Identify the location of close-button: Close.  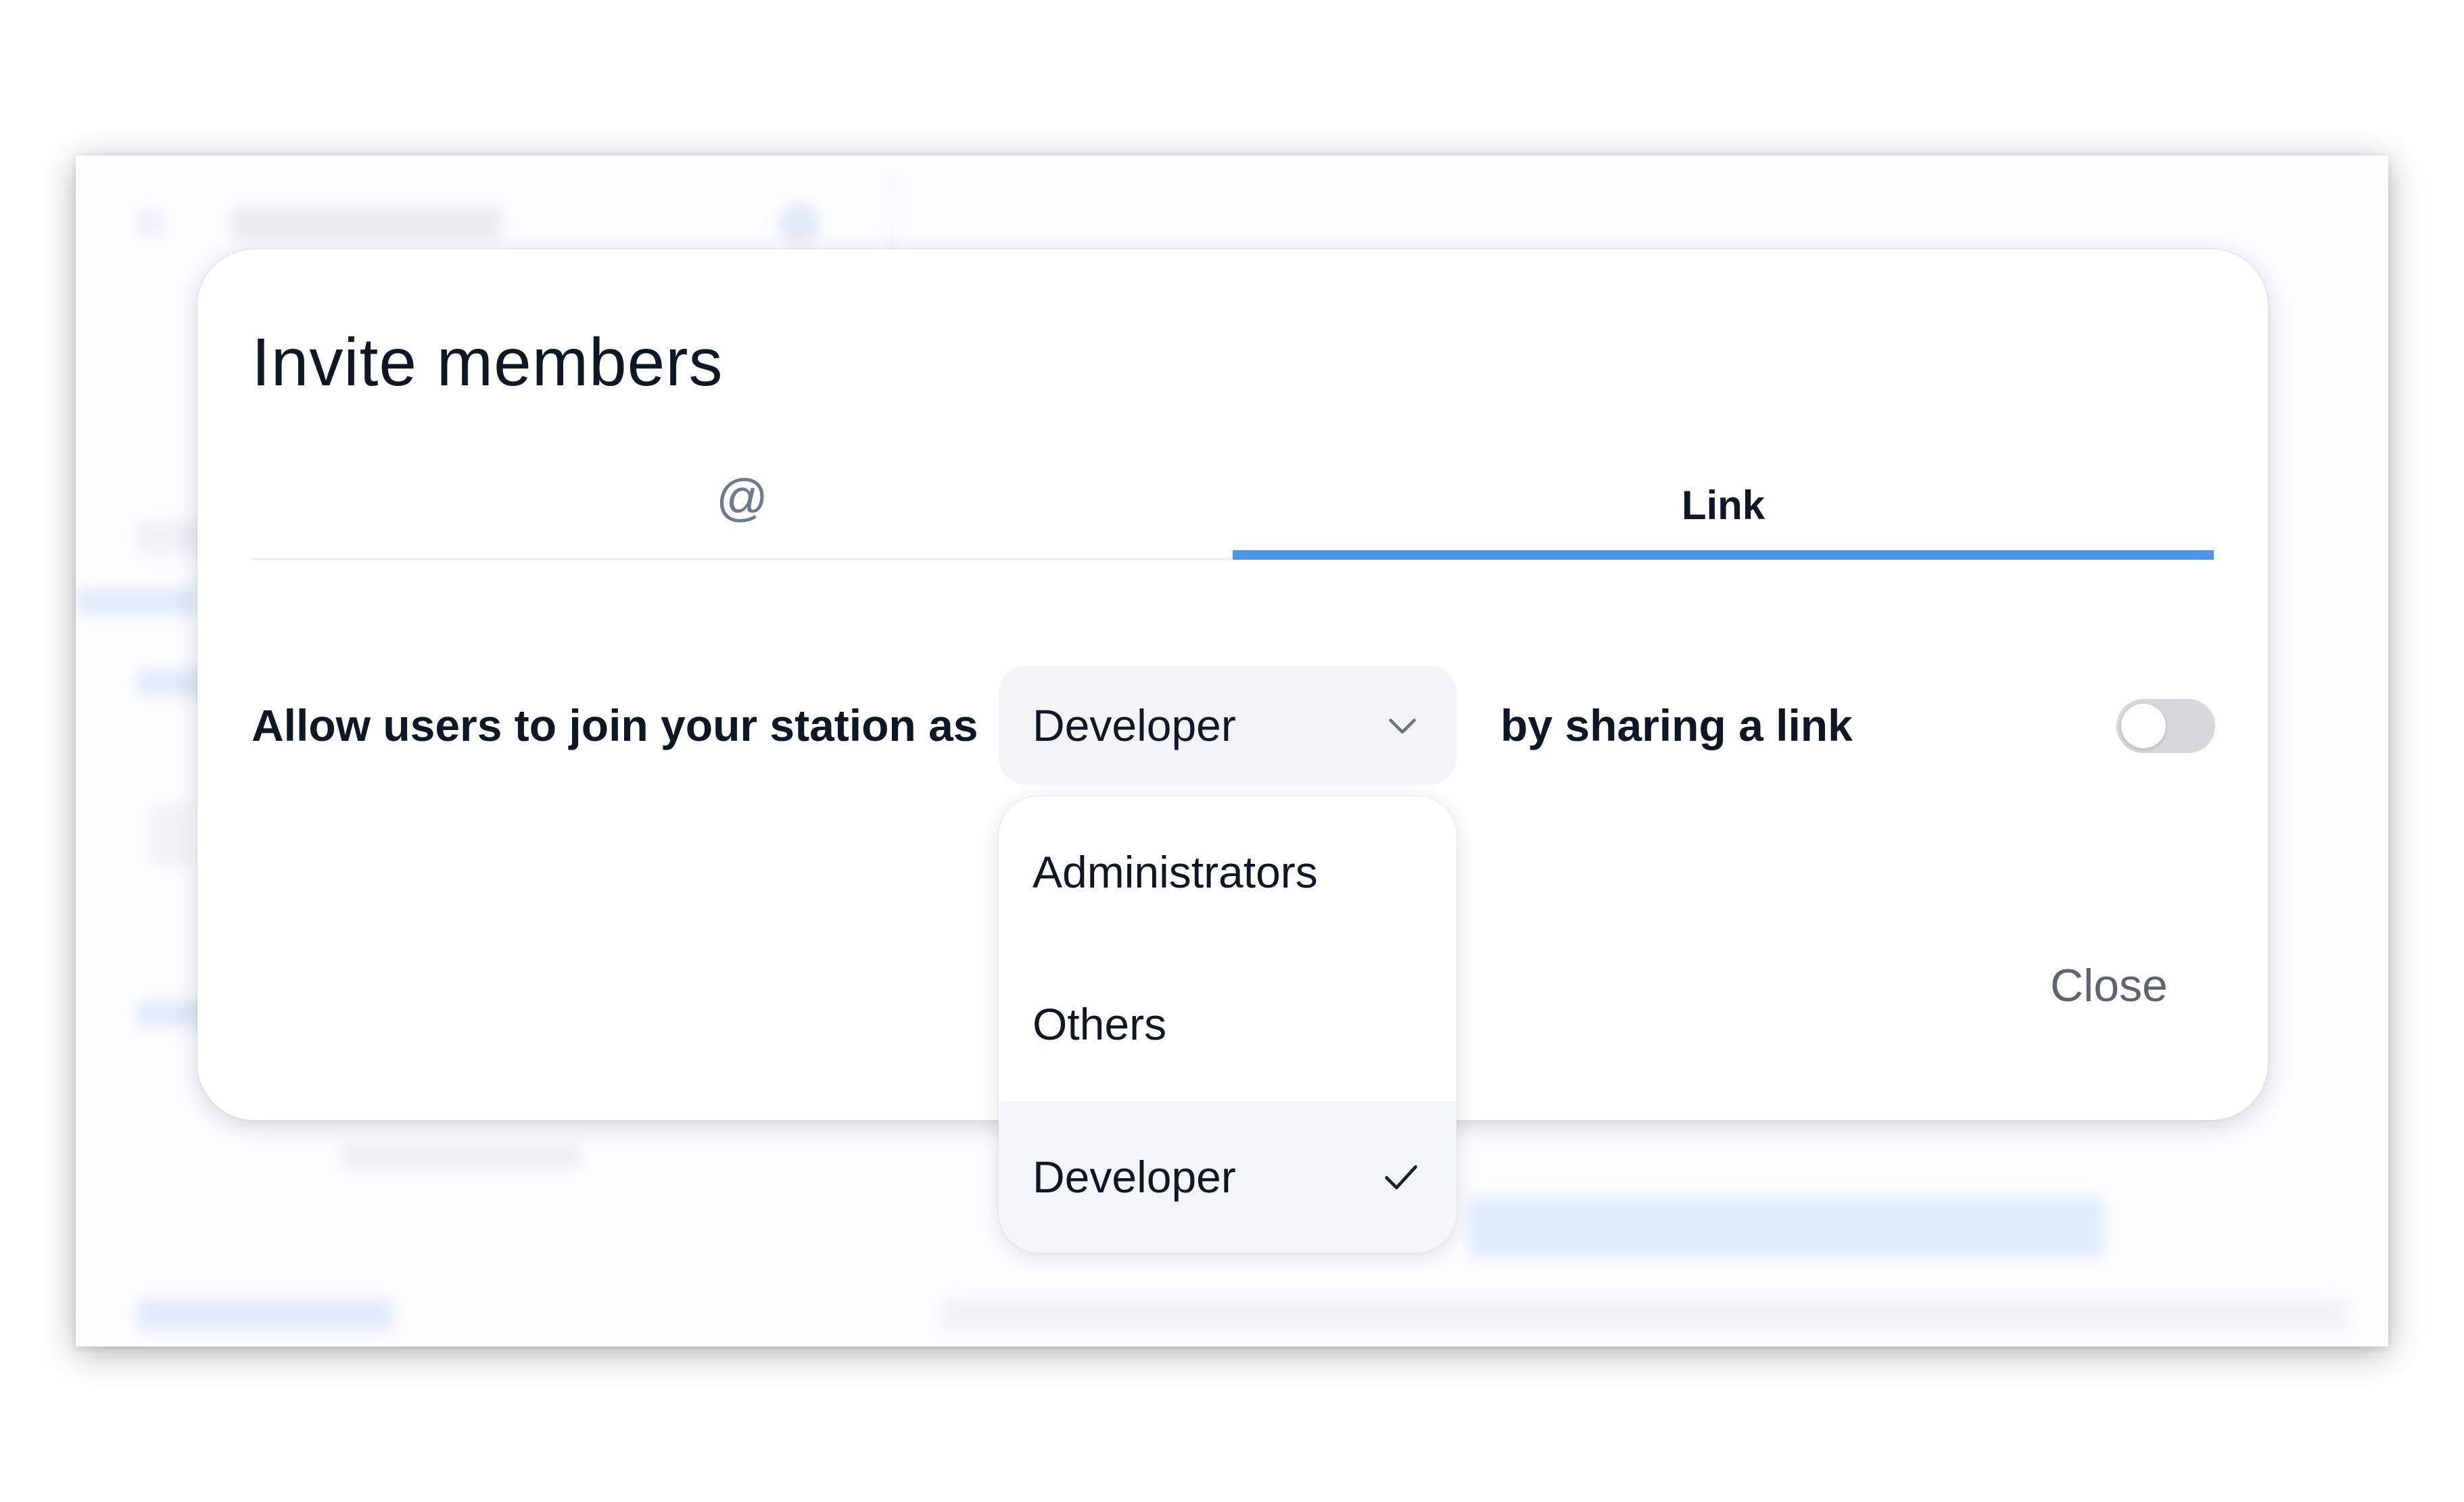
(2109, 985).